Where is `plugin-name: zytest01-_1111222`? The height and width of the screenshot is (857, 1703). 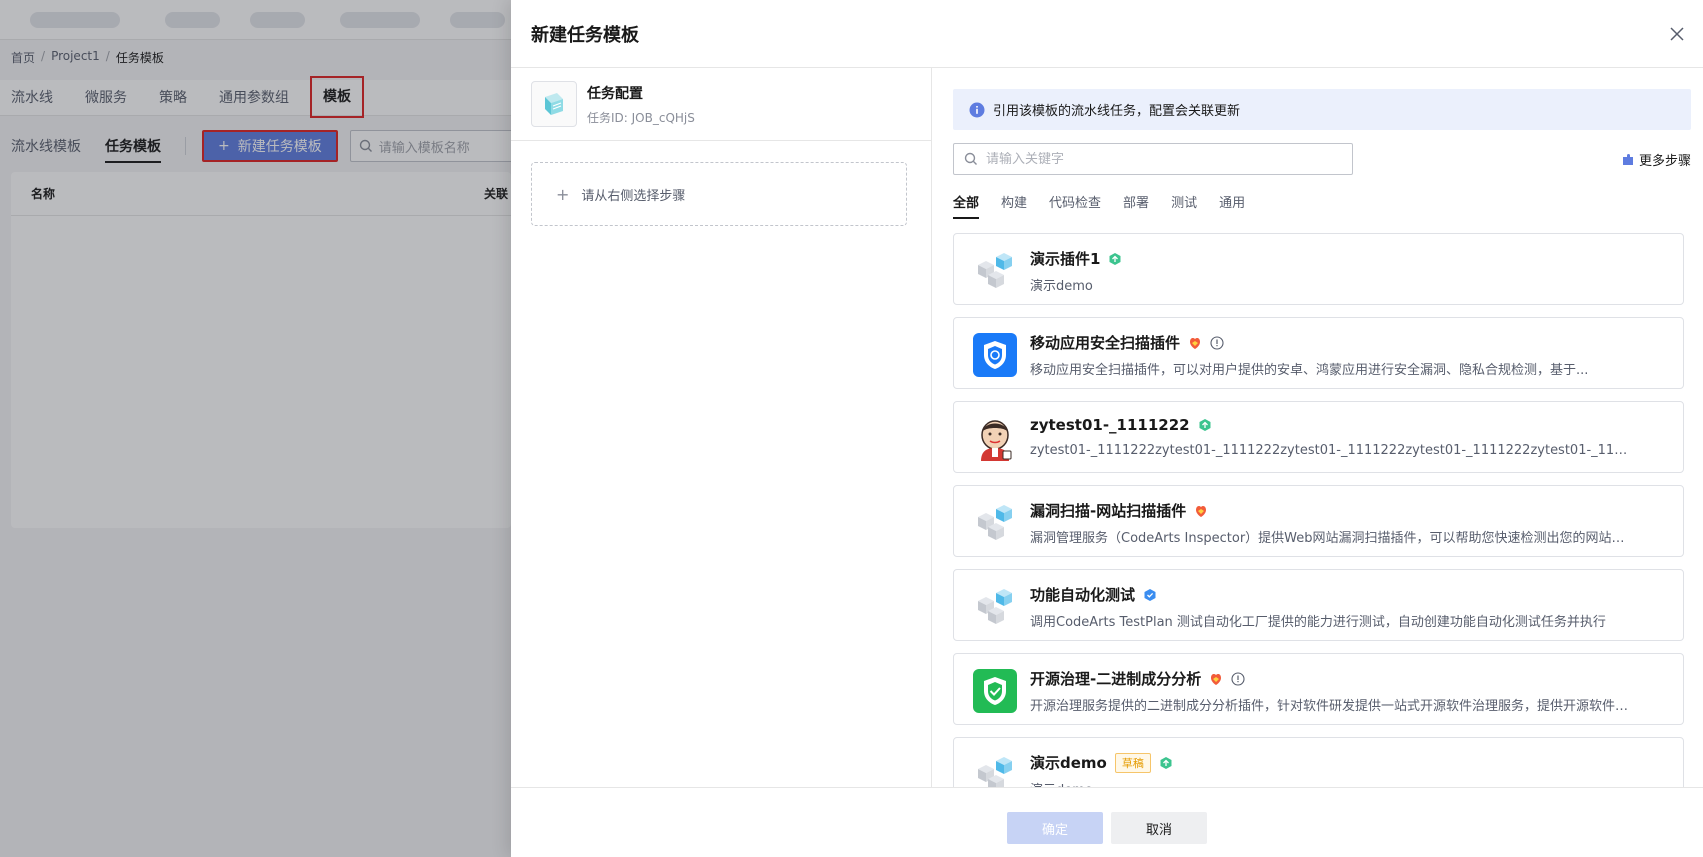
plugin-name: zytest01-_1111222 is located at coordinates (1110, 425).